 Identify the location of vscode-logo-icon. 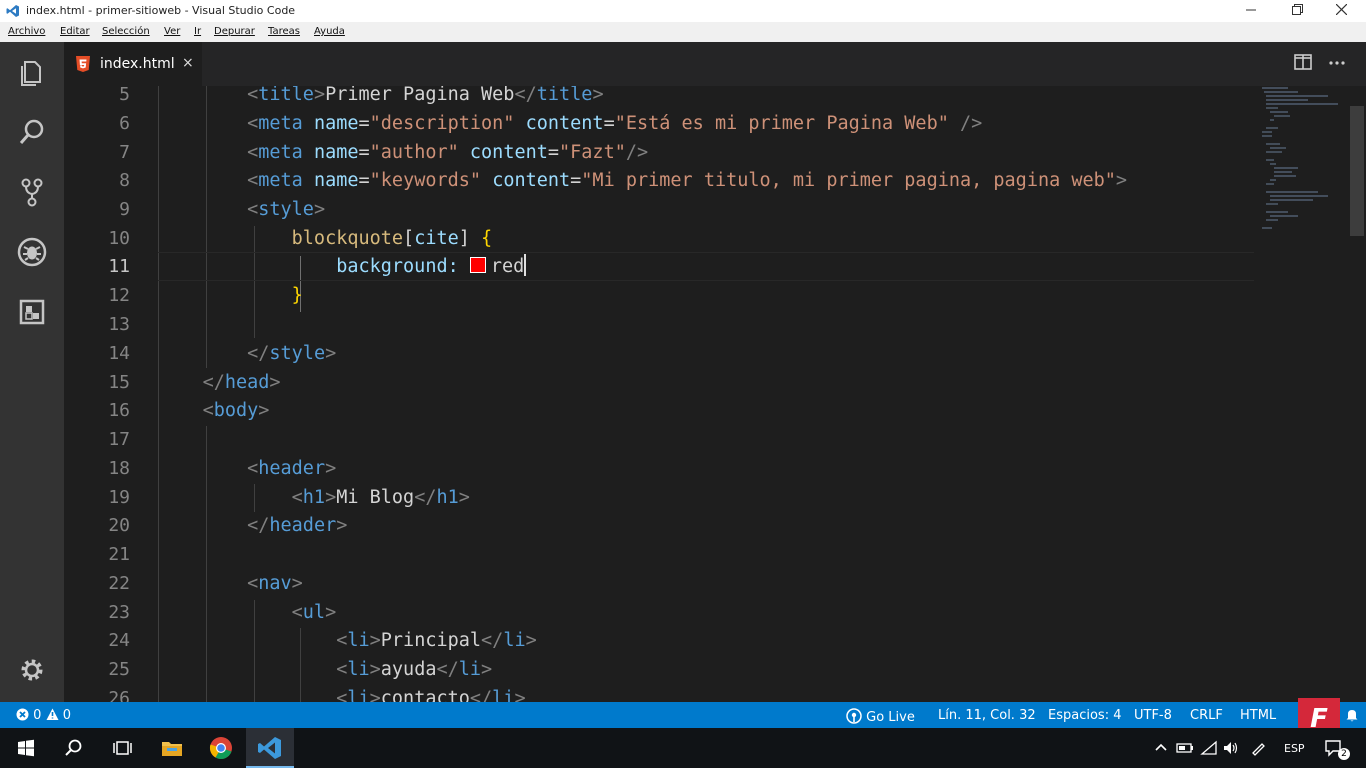
(12, 11).